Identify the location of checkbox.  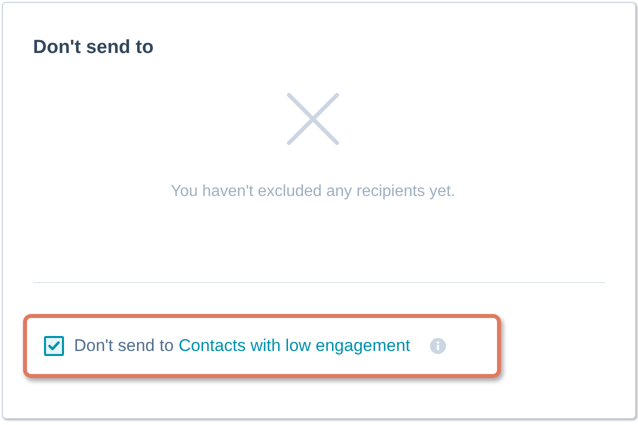
(54, 346).